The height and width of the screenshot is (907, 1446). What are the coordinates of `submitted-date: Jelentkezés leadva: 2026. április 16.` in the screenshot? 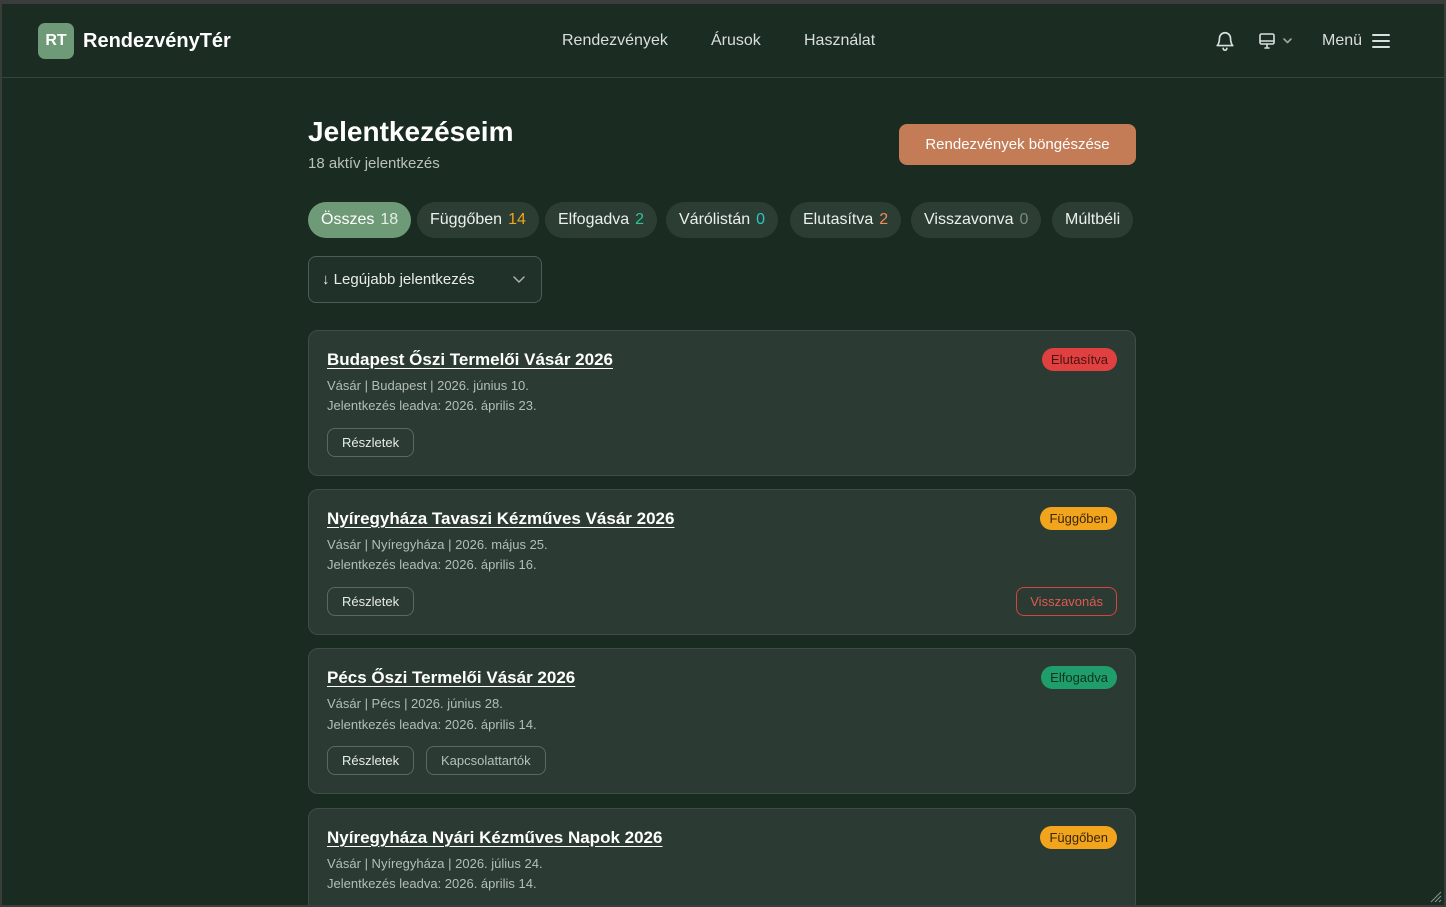 It's located at (432, 564).